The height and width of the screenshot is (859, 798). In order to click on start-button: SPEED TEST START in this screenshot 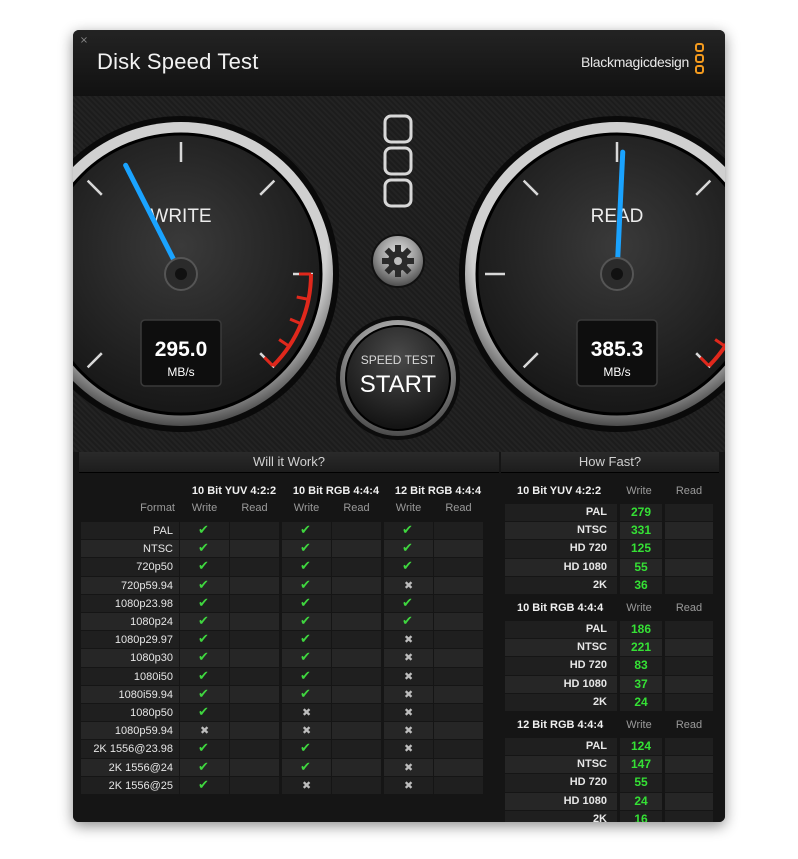, I will do `click(398, 378)`.